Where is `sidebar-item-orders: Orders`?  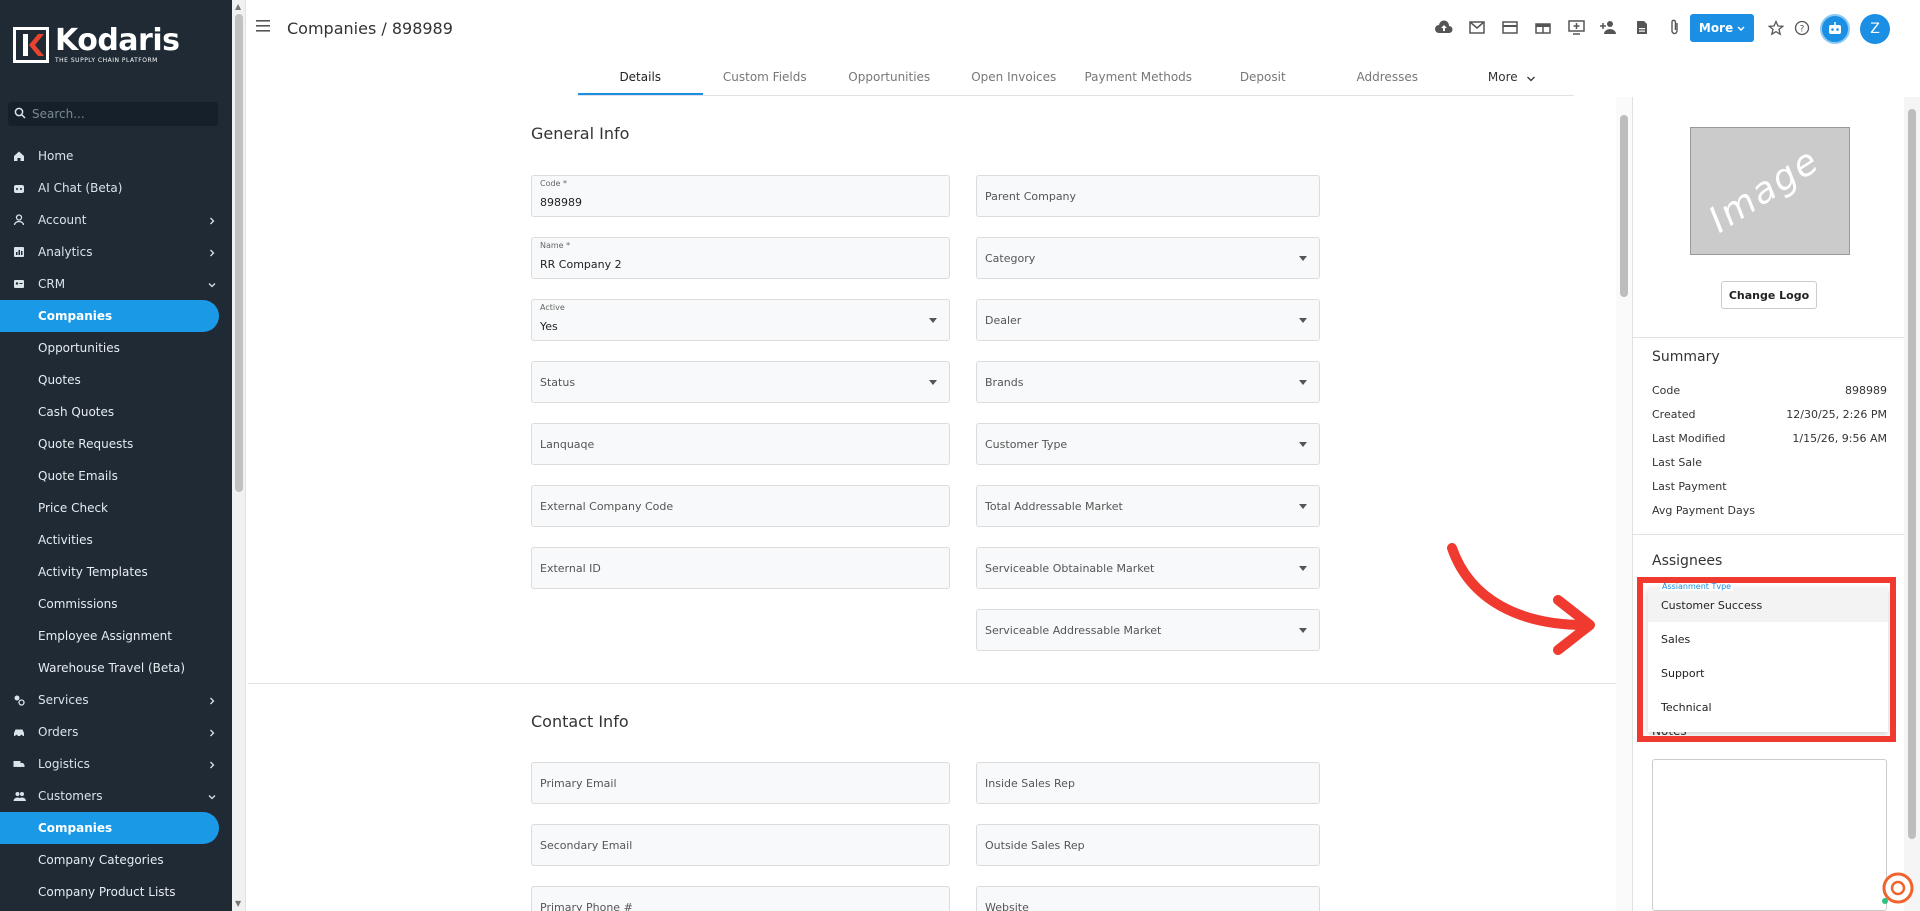 sidebar-item-orders: Orders is located at coordinates (116, 732).